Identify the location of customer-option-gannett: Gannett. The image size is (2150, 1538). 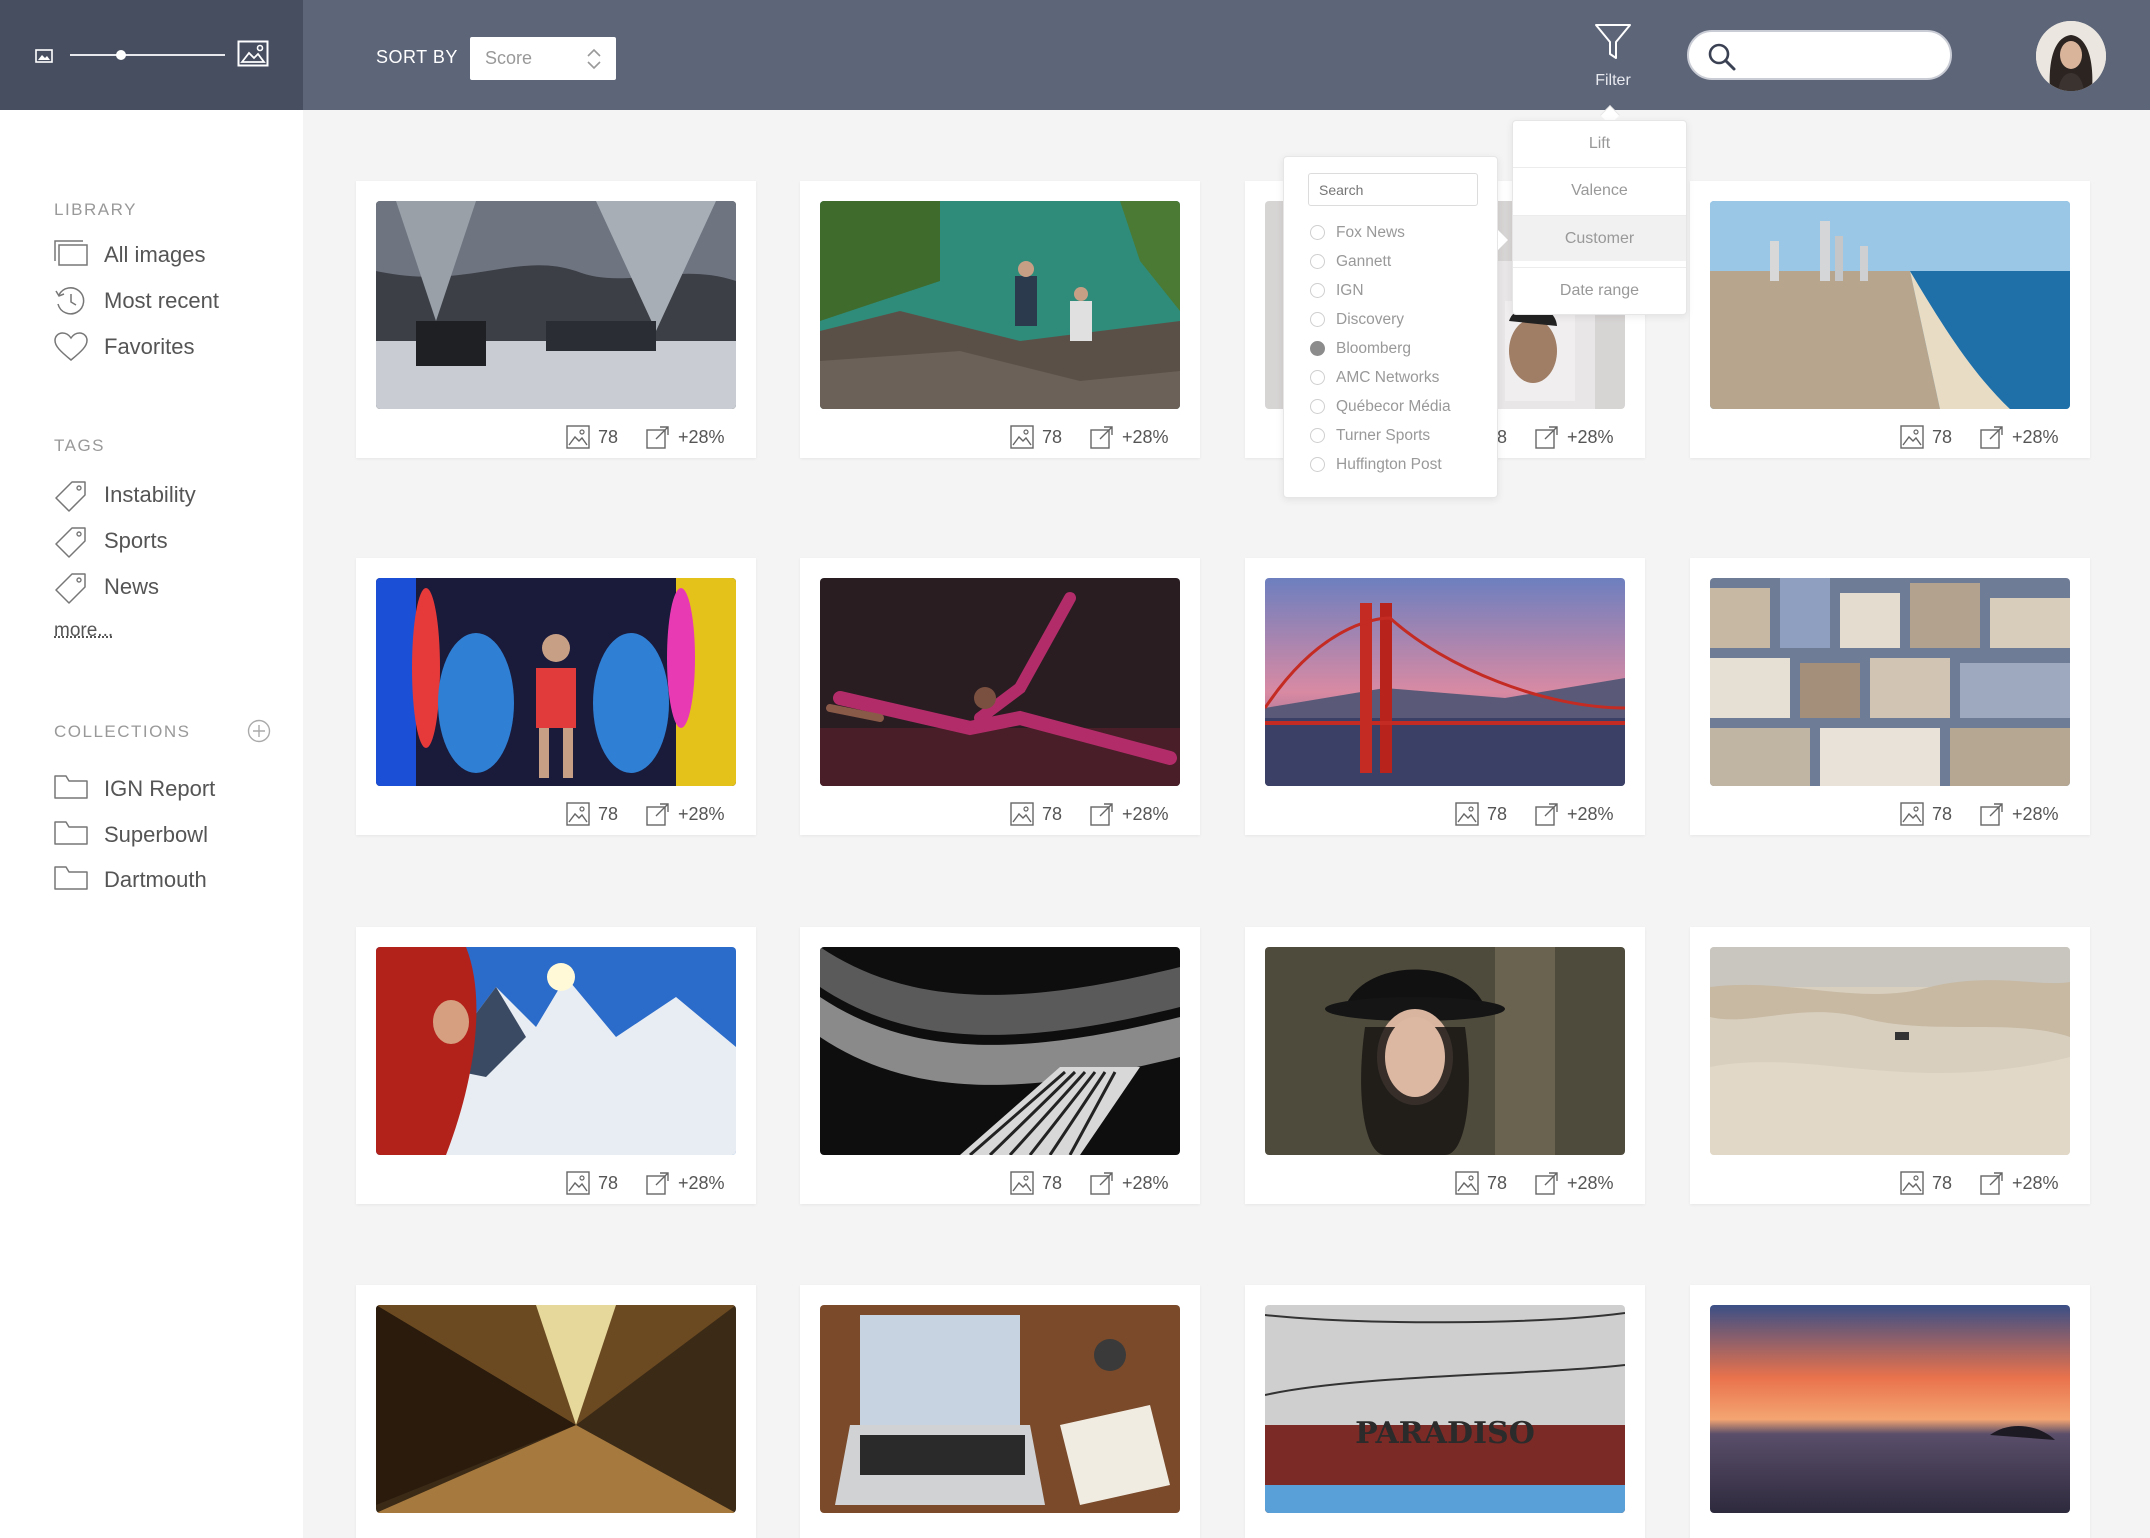
(1400, 262).